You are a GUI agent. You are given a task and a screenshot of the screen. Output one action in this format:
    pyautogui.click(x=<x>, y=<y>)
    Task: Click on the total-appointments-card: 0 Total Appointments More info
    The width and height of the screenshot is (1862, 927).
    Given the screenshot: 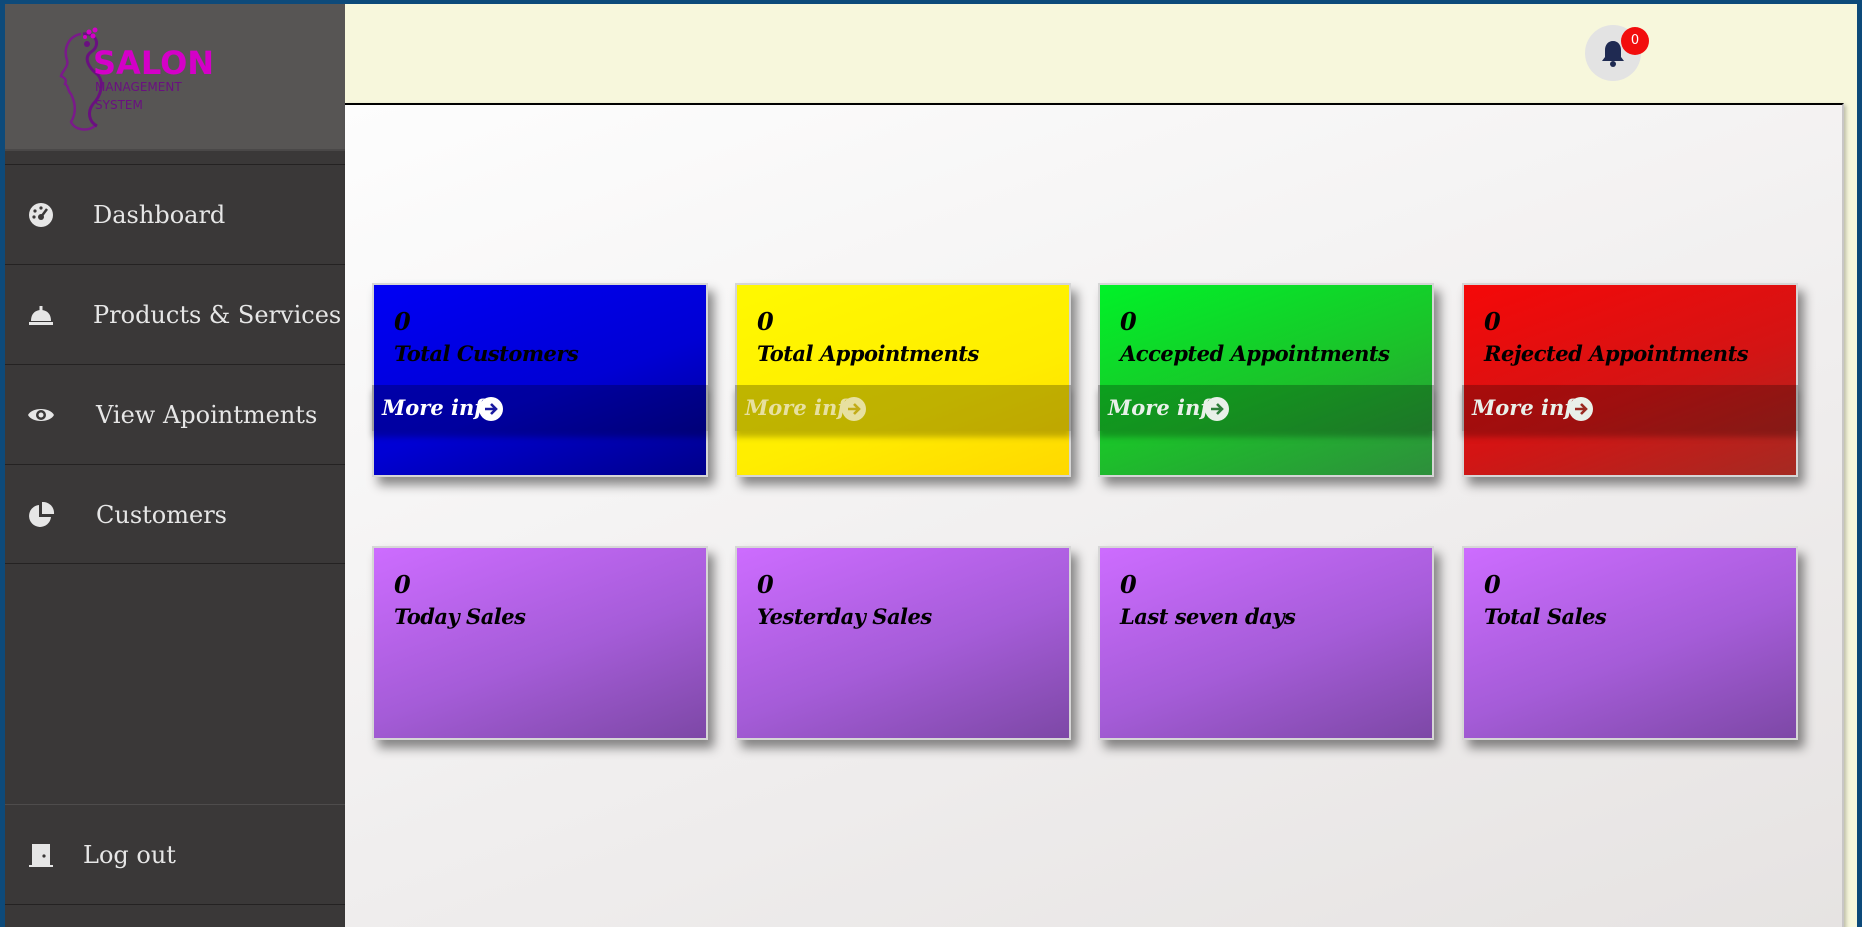 What is the action you would take?
    pyautogui.click(x=903, y=380)
    